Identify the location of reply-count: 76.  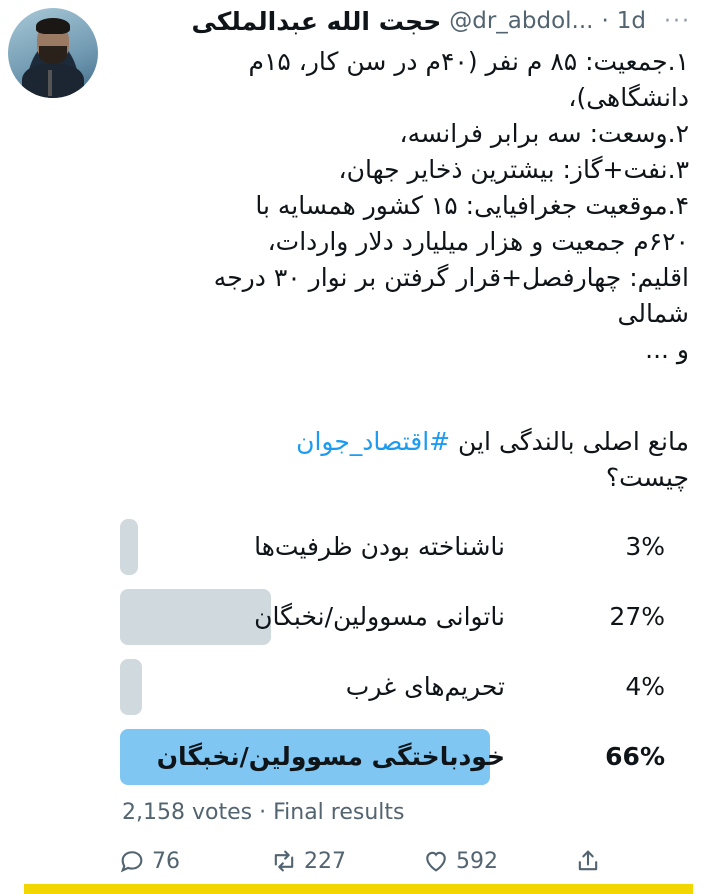
(166, 861).